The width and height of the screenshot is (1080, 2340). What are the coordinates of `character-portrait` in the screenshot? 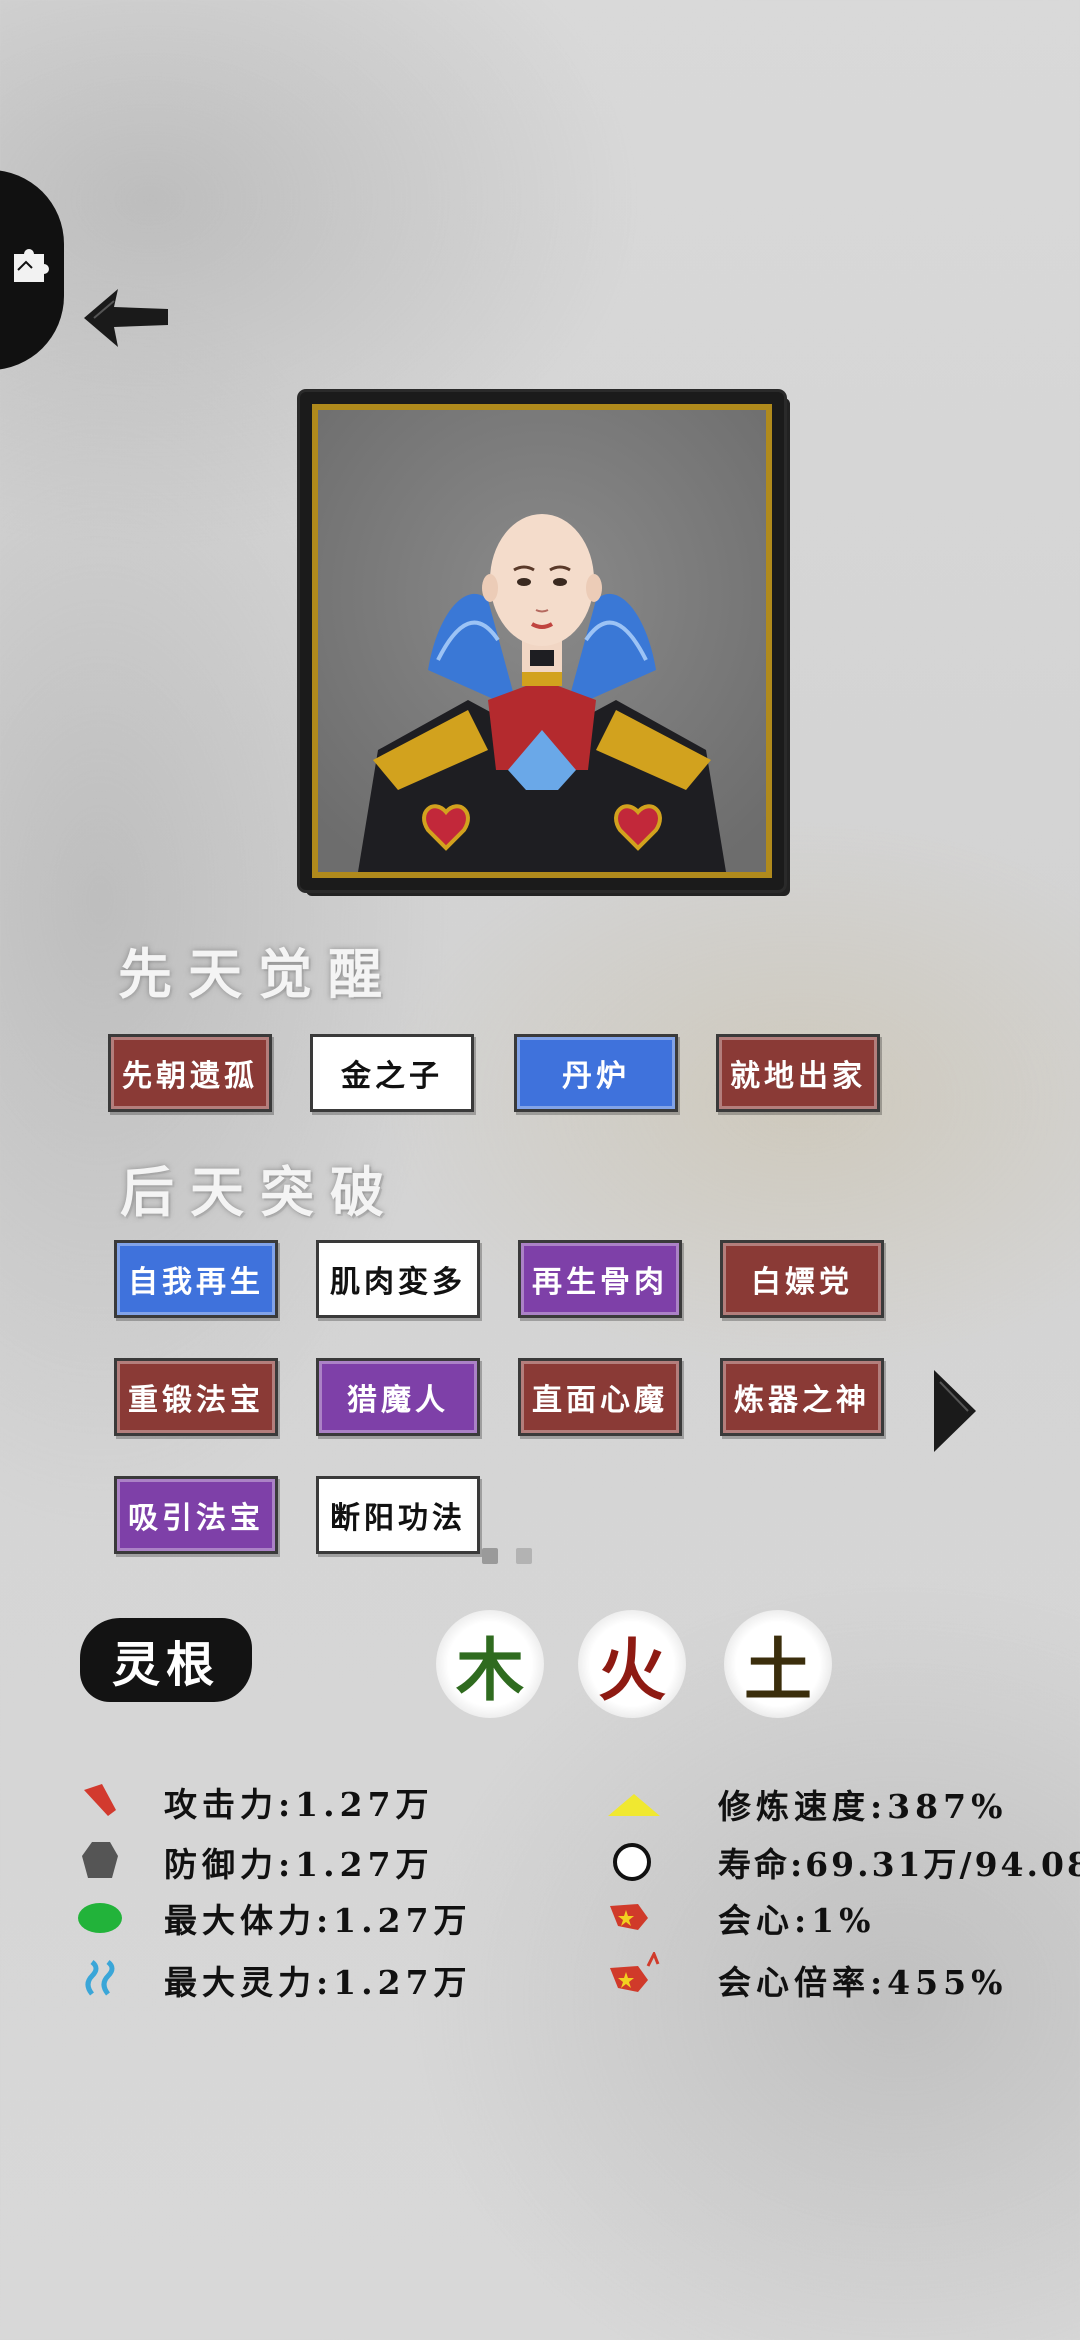 It's located at (542, 641).